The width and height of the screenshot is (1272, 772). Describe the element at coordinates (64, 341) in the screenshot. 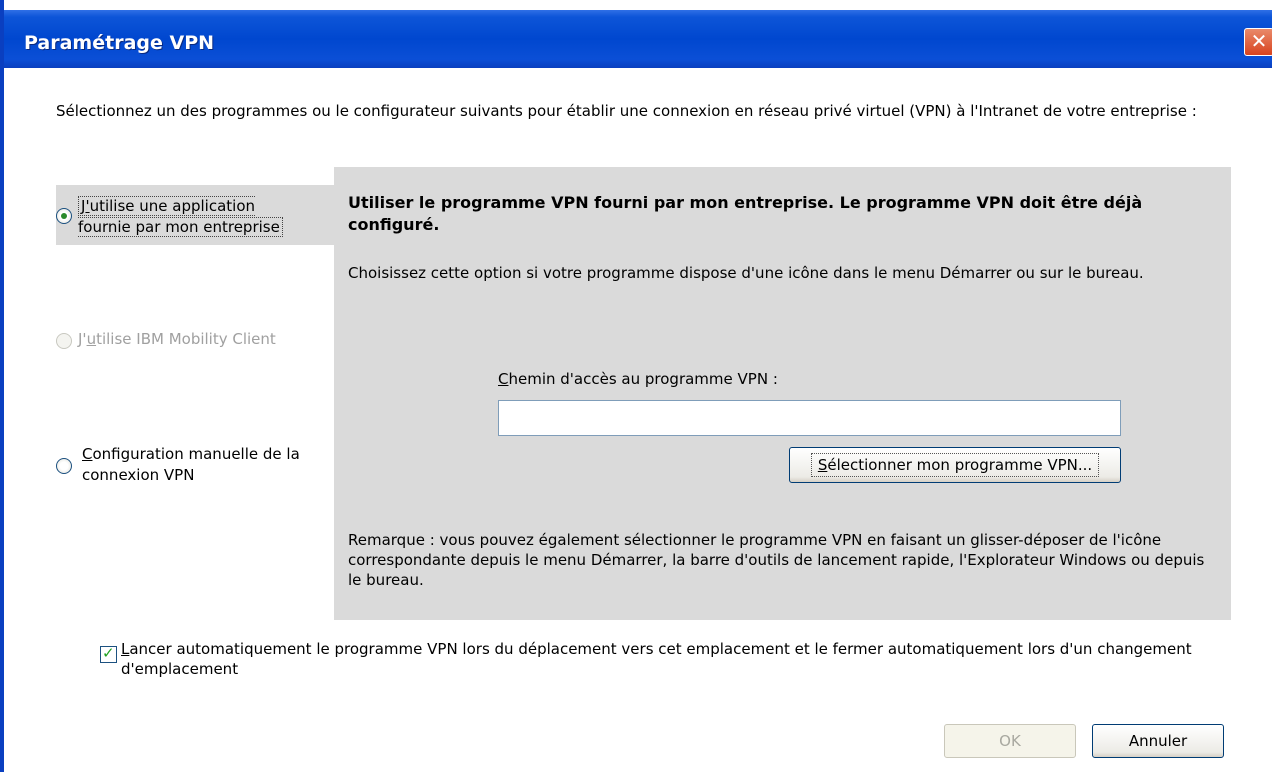

I see `radio-ibm-mobility` at that location.